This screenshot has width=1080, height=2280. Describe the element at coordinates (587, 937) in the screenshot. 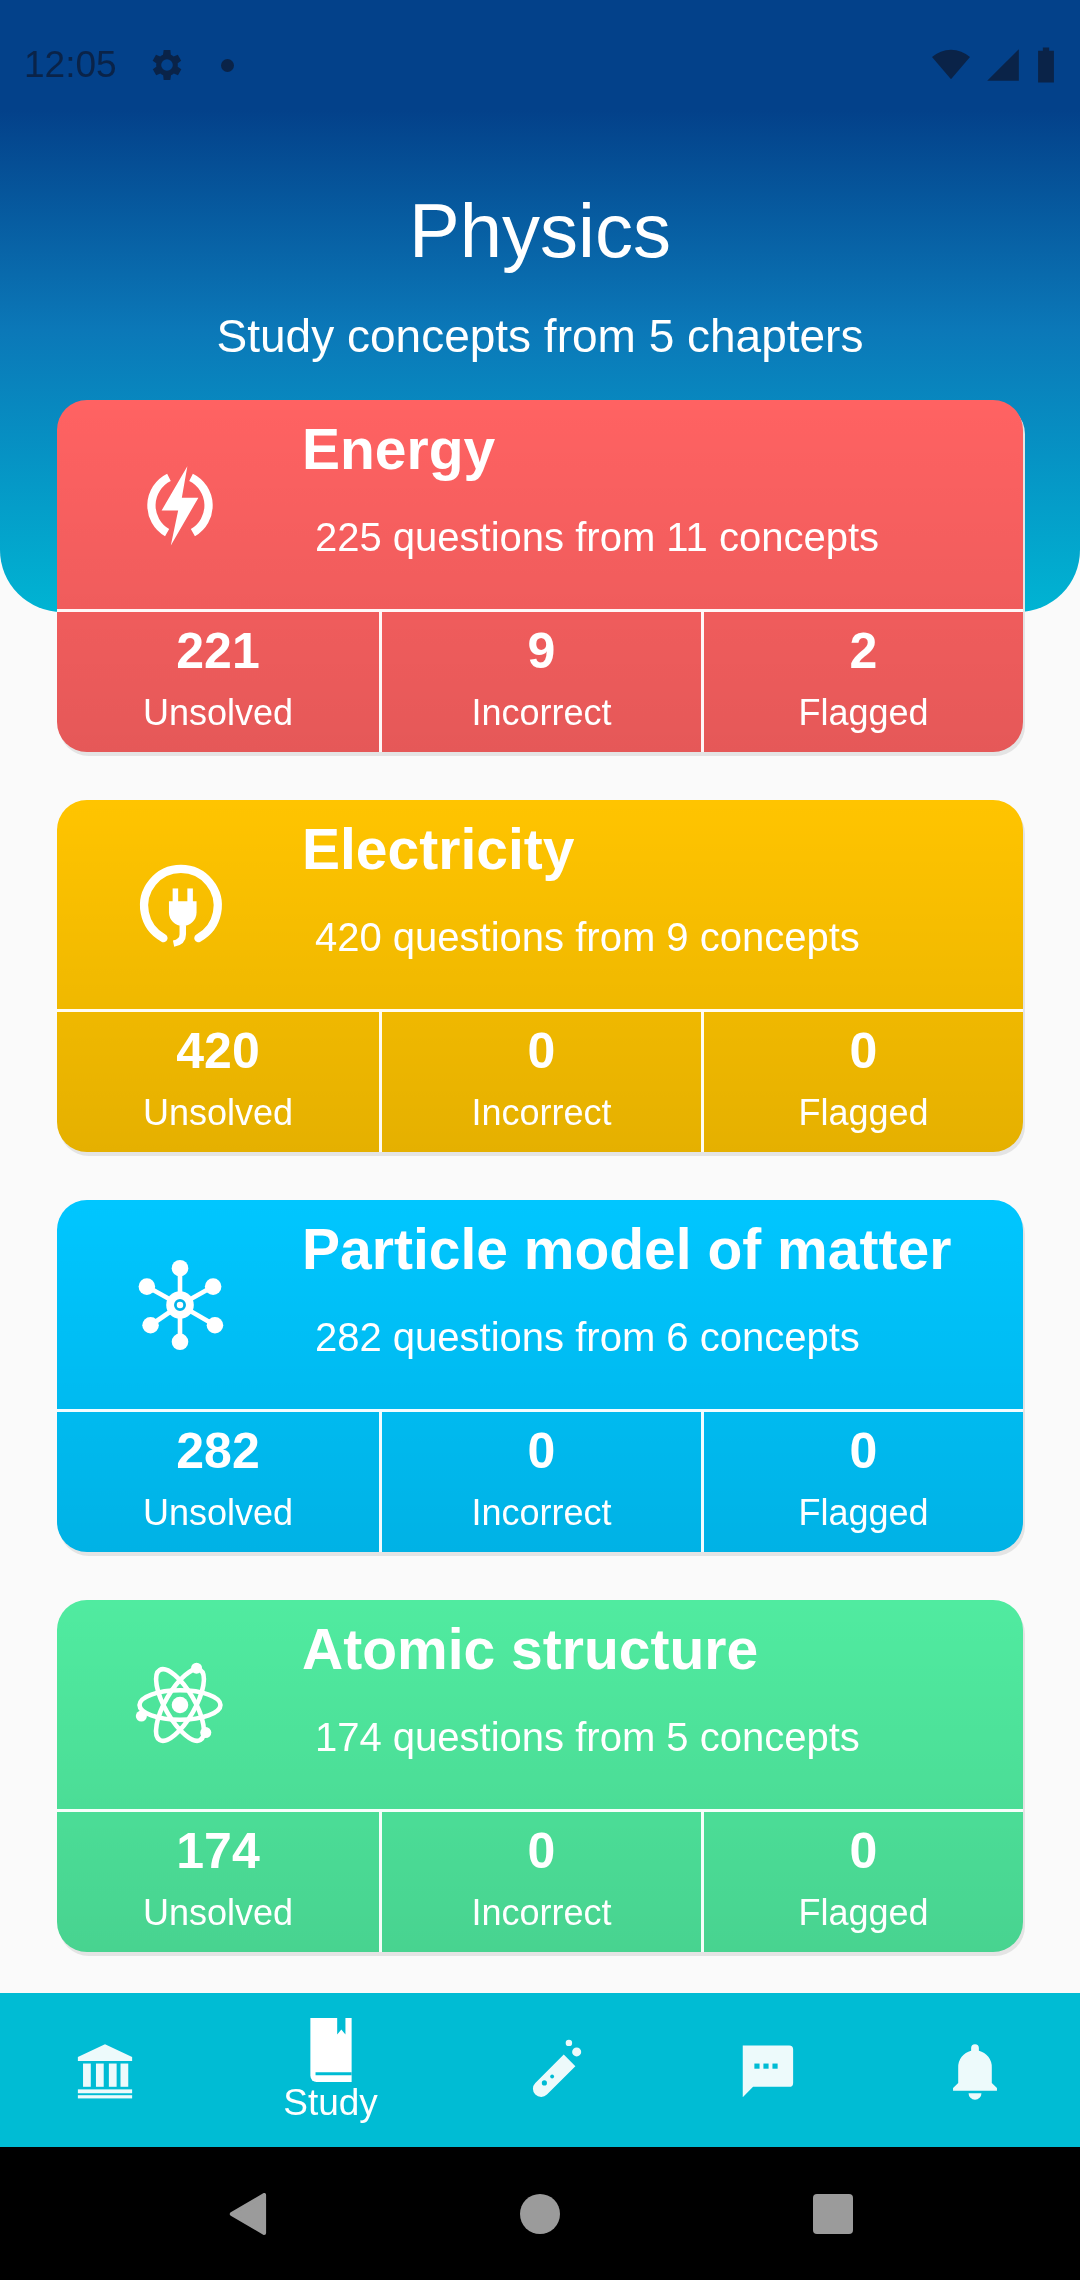

I see `chapter-summary: 420 questions from 9 concepts` at that location.